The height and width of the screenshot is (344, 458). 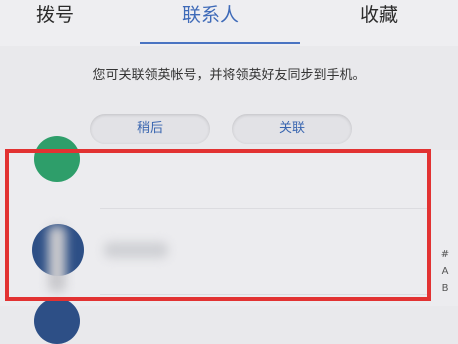 What do you see at coordinates (445, 271) in the screenshot?
I see `index-letter: A` at bounding box center [445, 271].